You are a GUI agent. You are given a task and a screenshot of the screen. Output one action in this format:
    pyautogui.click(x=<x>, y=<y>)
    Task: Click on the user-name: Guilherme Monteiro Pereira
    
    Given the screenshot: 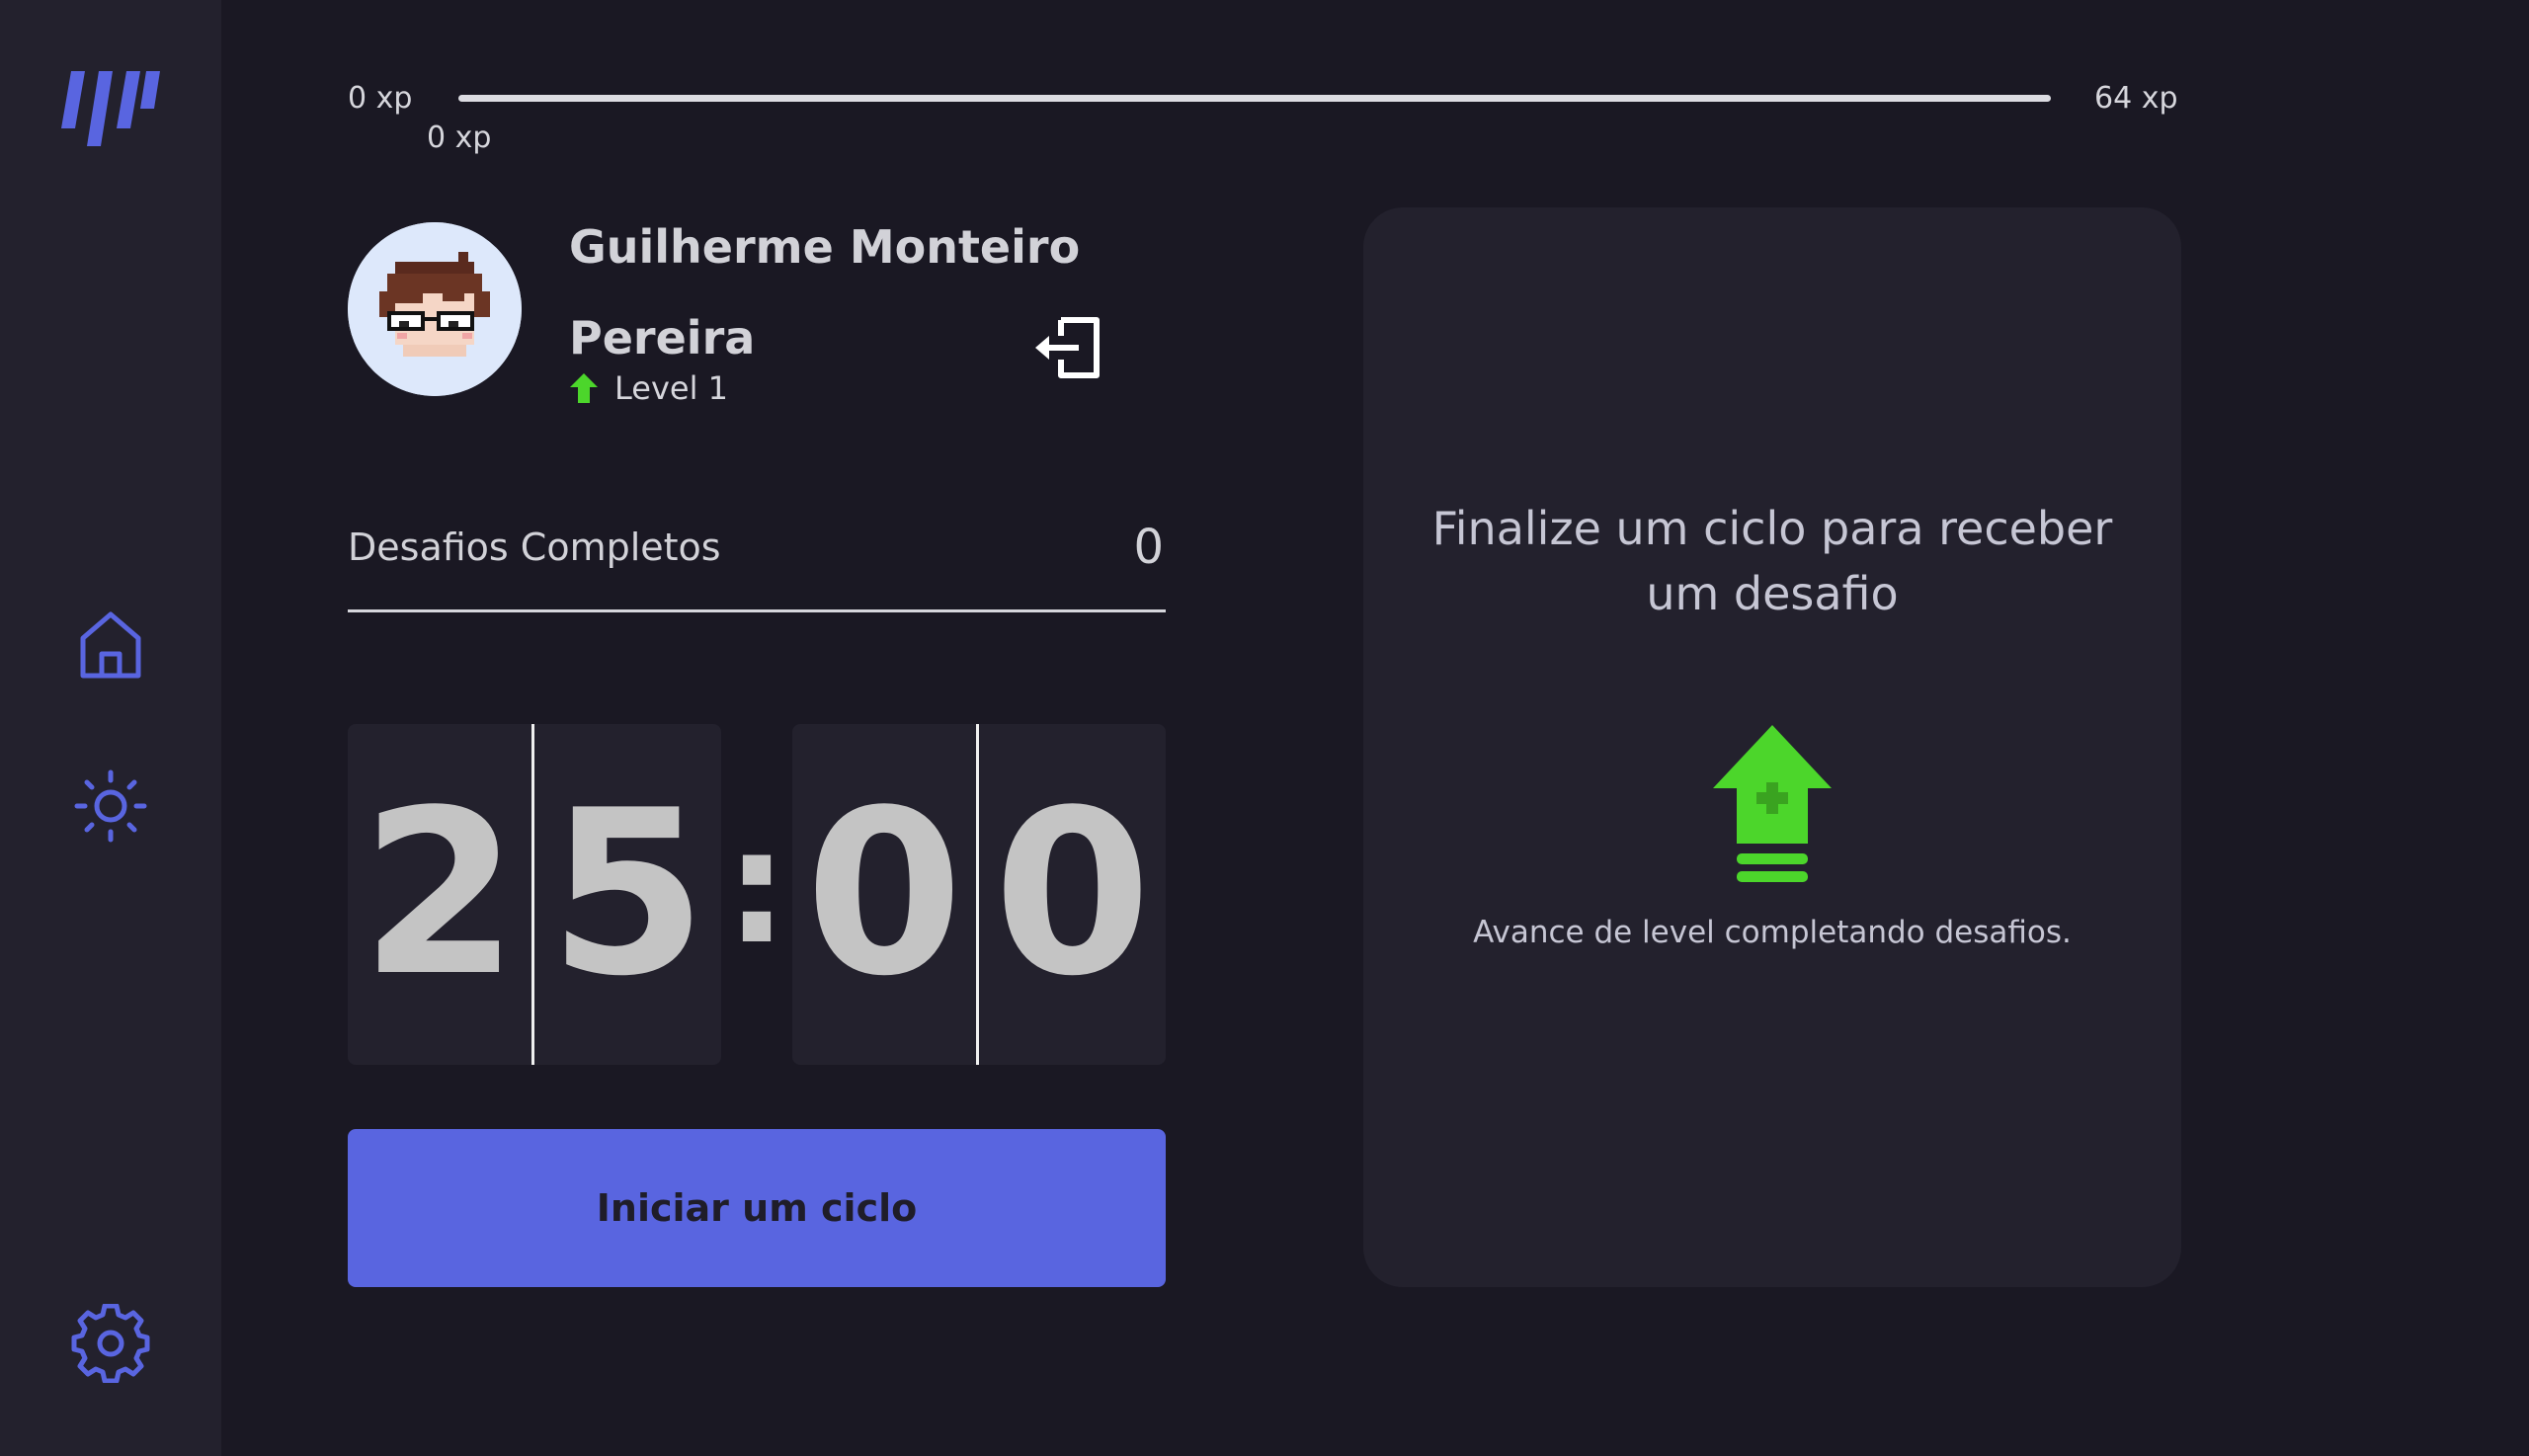 What is the action you would take?
    pyautogui.click(x=825, y=292)
    